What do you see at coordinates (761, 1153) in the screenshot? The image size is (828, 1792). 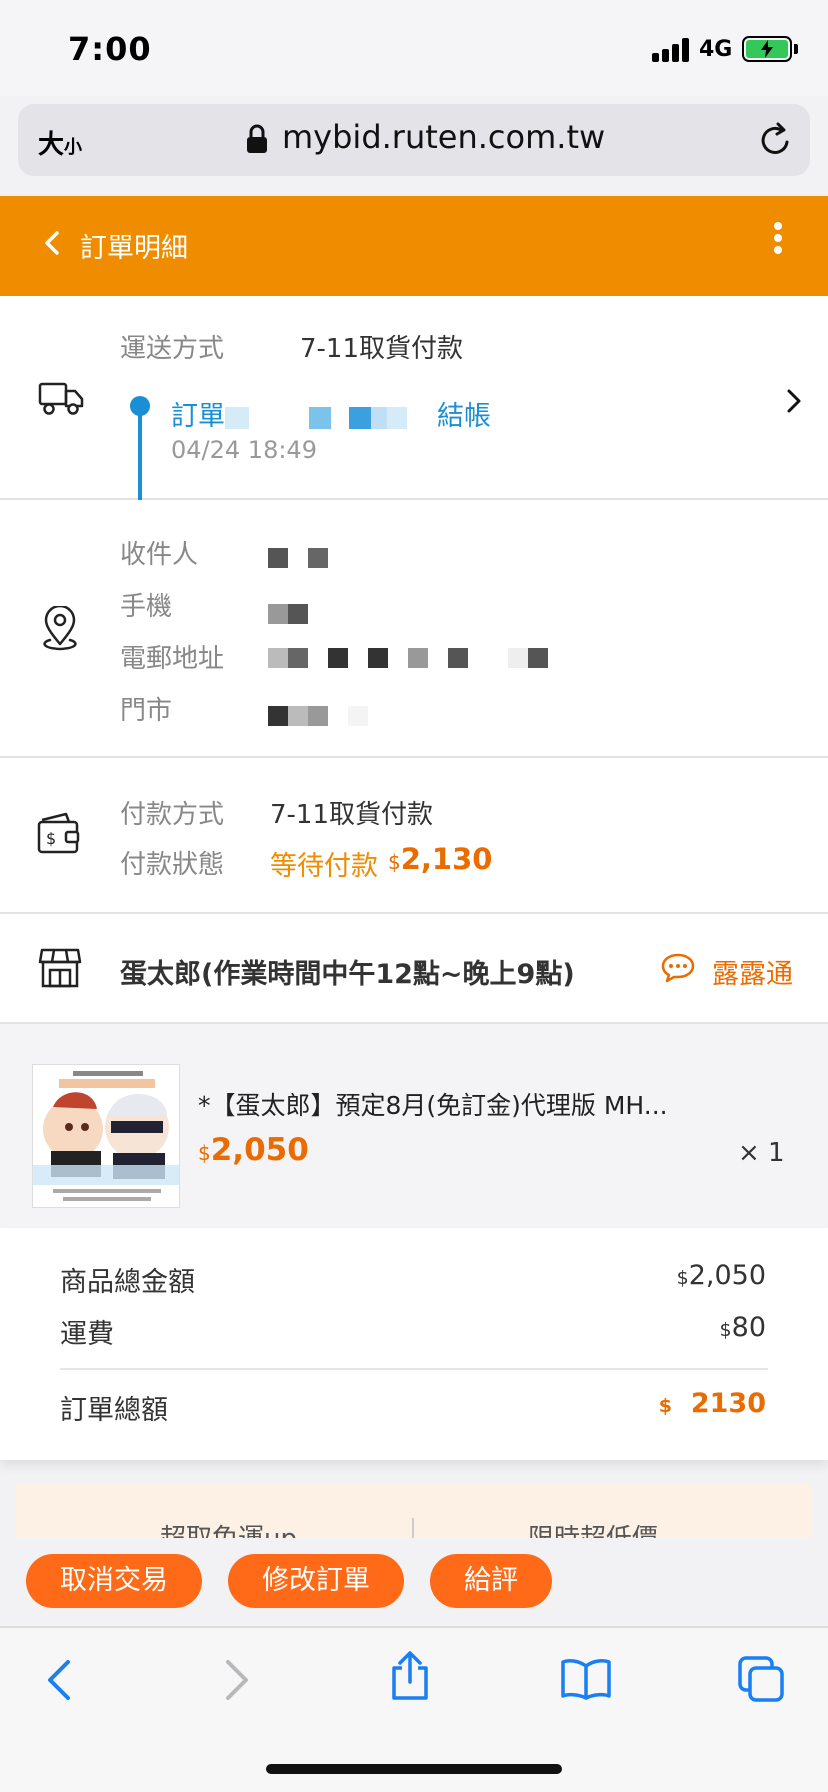 I see `product-quantity: × 1` at bounding box center [761, 1153].